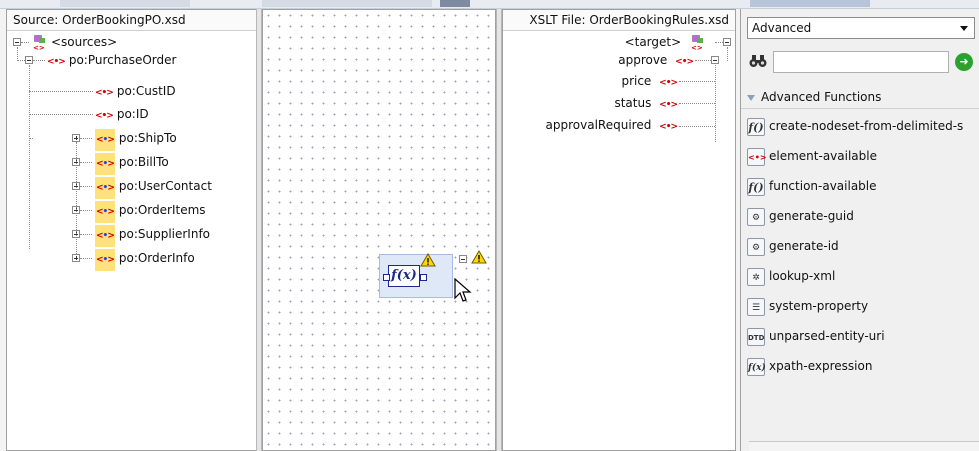 This screenshot has height=451, width=979. Describe the element at coordinates (964, 28) in the screenshot. I see `chevron-down-icon` at that location.